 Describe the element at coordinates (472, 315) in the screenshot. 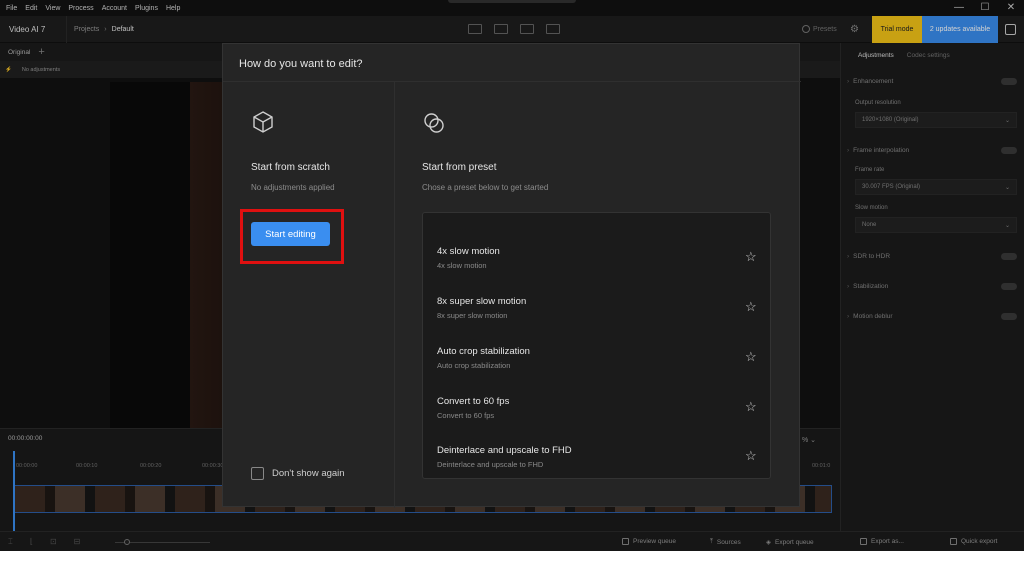

I see `preset-desc: 8x super slow motion` at that location.